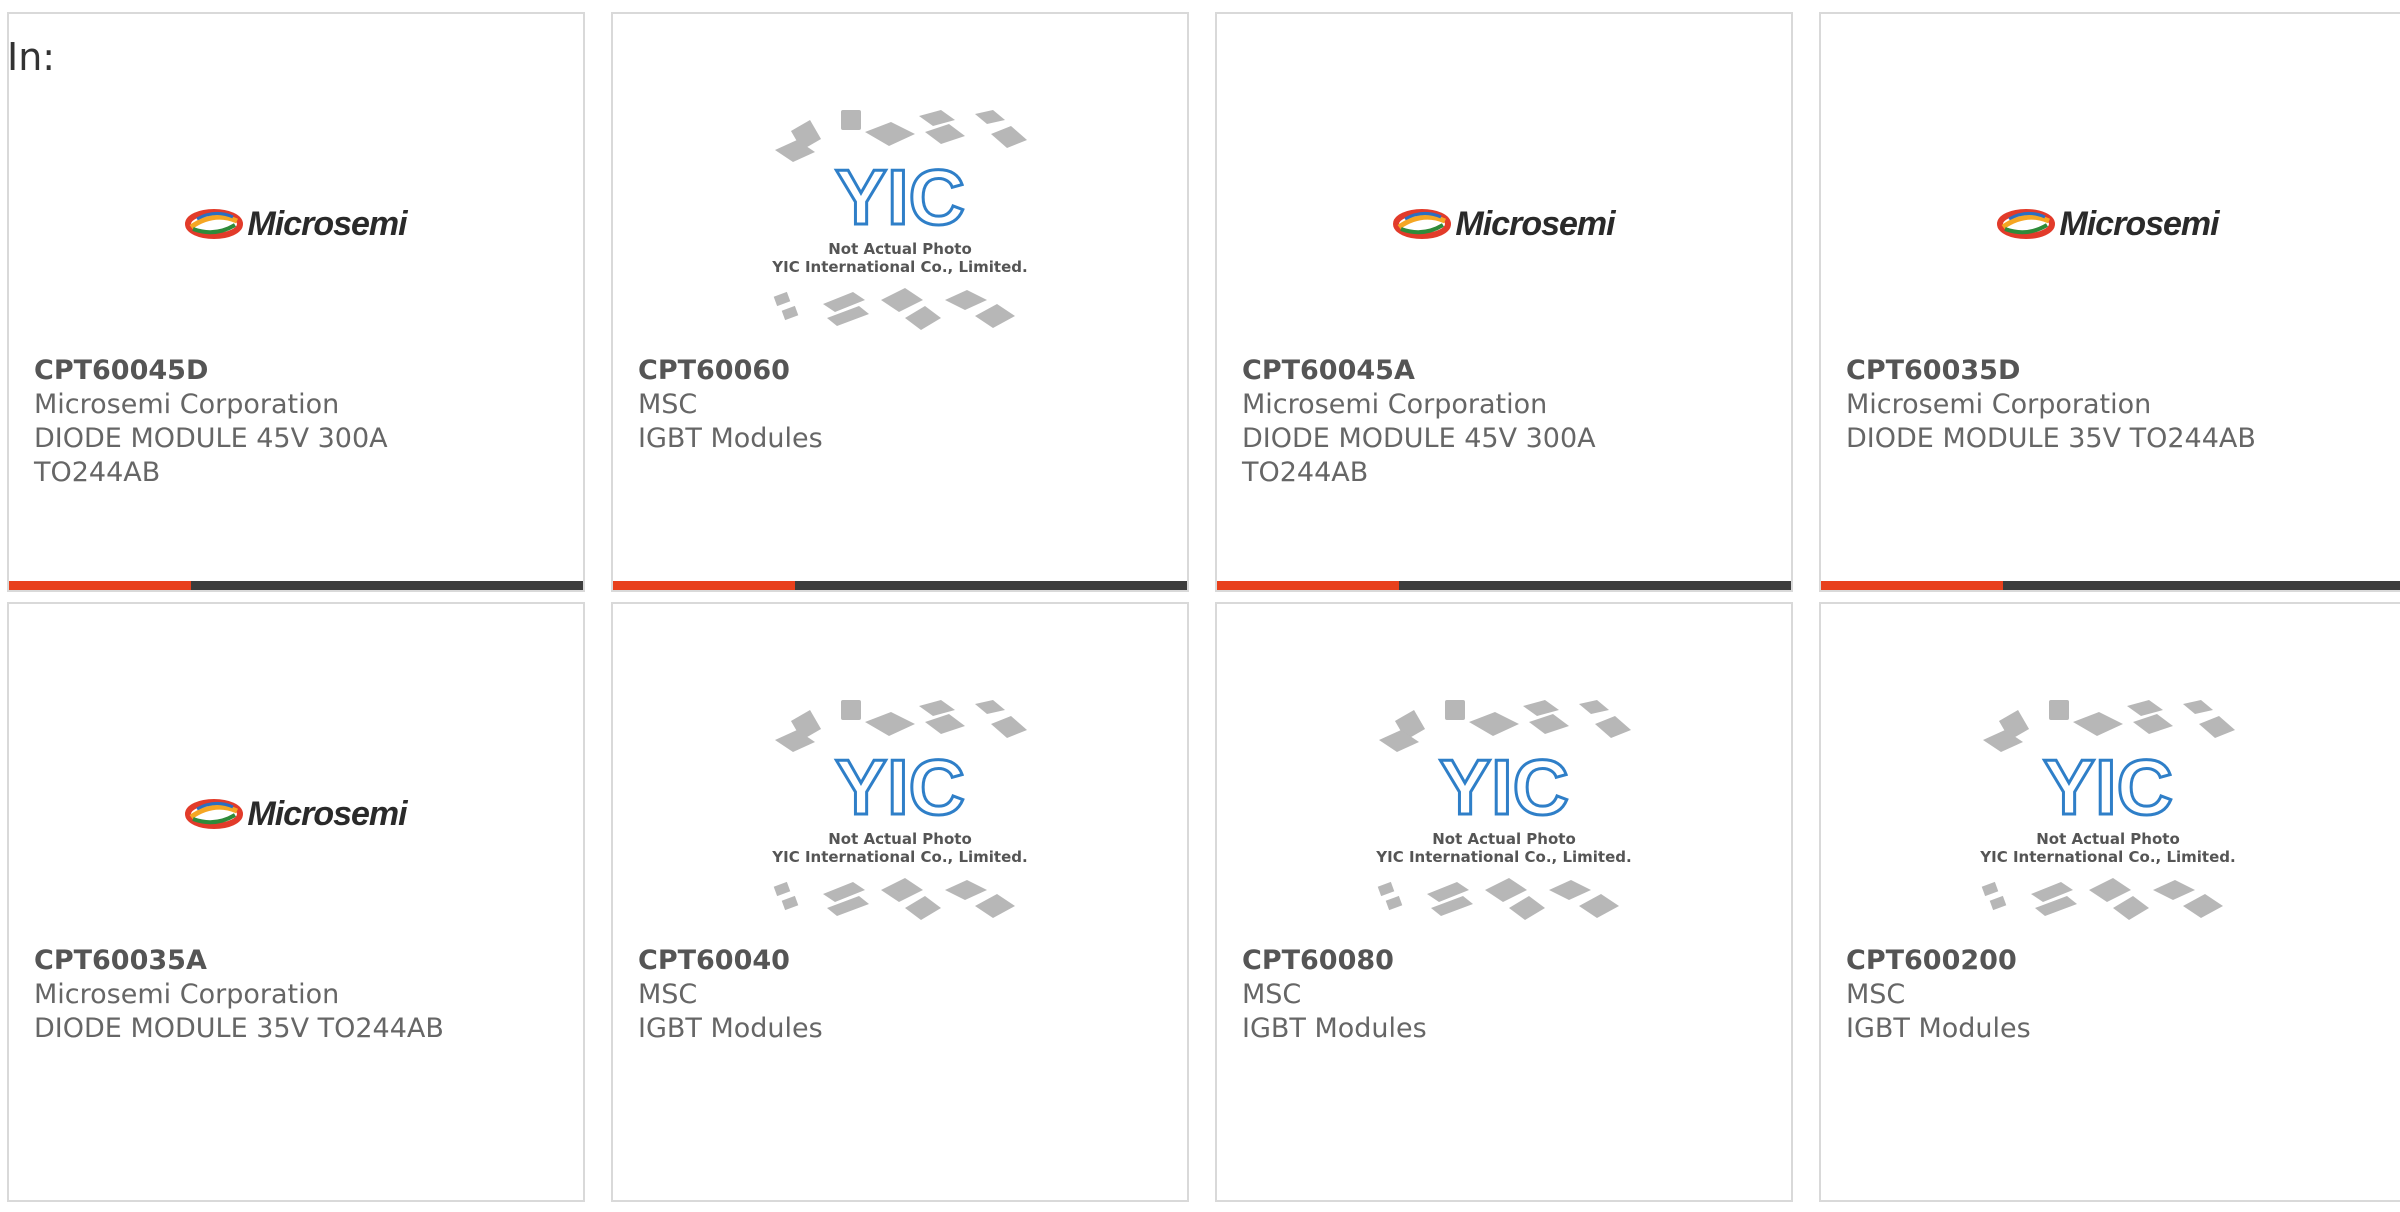 The image size is (2400, 1212). Describe the element at coordinates (1504, 995) in the screenshot. I see `product-info: CPT60080 MSC IGBT Modules` at that location.